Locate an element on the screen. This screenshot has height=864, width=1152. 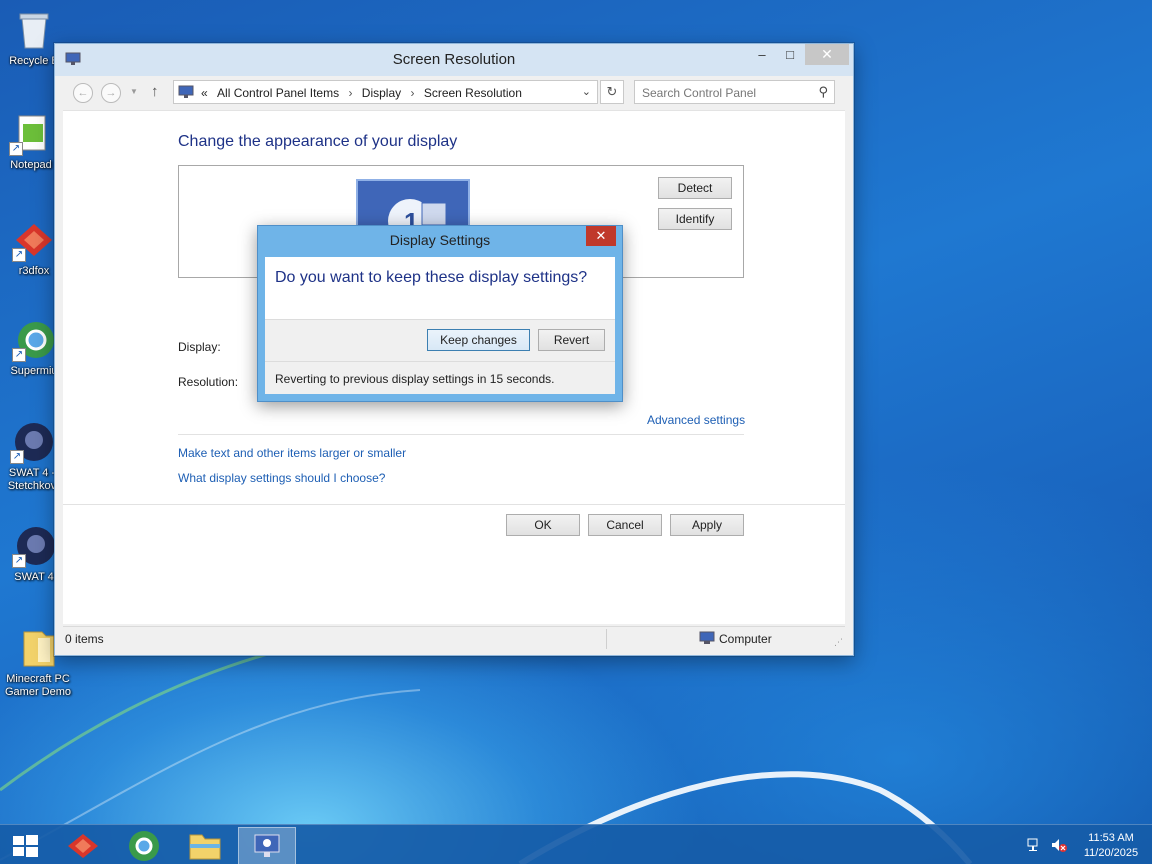
status-separator is located at coordinates (606, 639).